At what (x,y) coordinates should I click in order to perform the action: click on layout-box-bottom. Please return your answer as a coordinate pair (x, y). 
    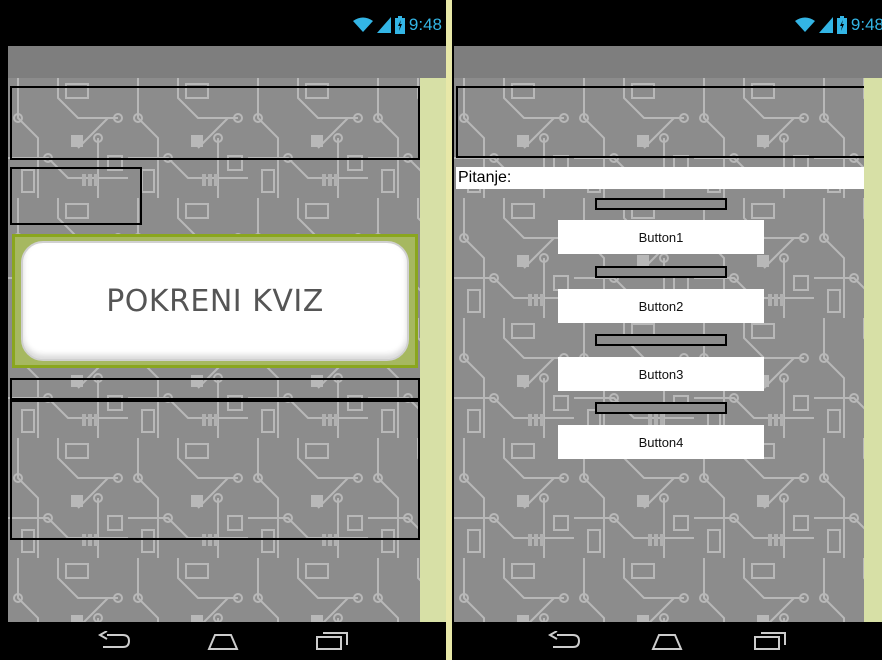
    Looking at the image, I should click on (215, 470).